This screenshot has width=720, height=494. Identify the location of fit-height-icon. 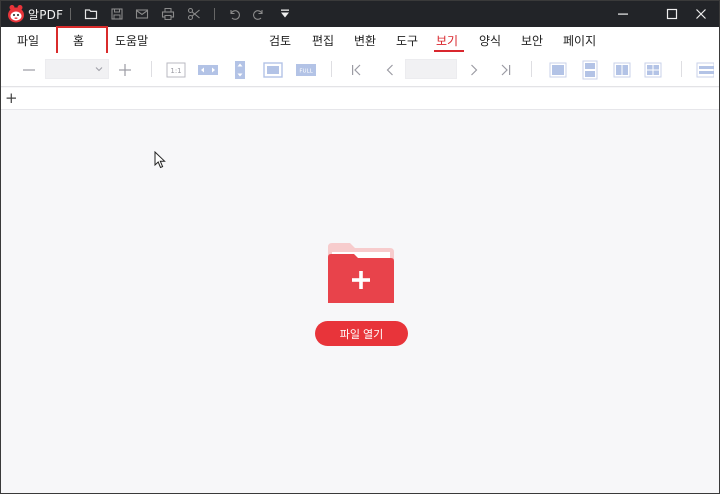
(240, 70).